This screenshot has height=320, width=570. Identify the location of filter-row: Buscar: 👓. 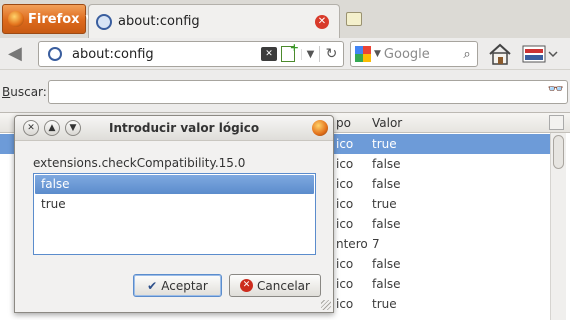
(285, 92).